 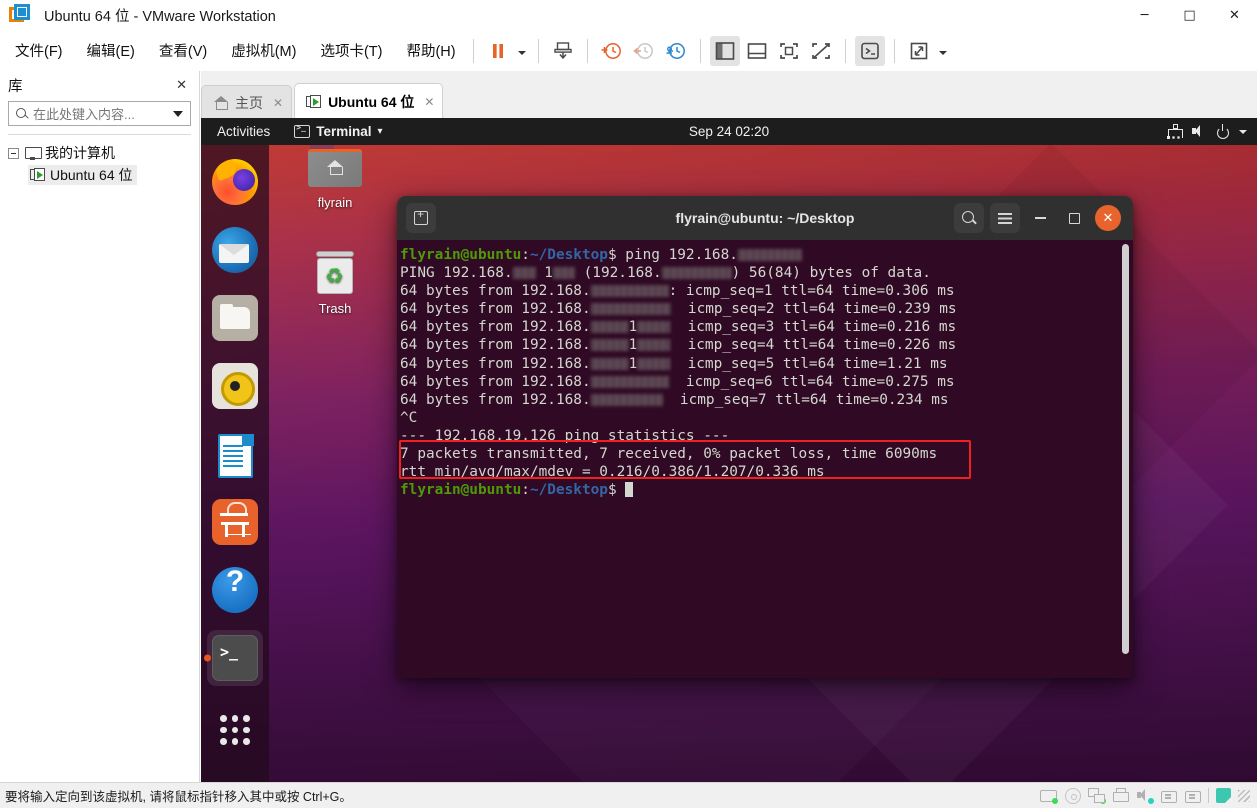 I want to click on menu-view: 查看(V), so click(x=183, y=50).